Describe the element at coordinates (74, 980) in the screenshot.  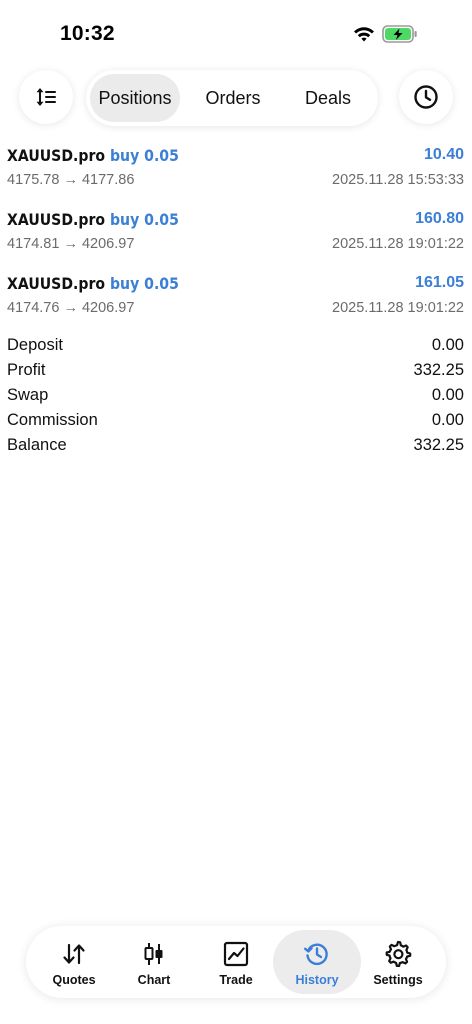
I see `tab-quotes-label: Quotes` at that location.